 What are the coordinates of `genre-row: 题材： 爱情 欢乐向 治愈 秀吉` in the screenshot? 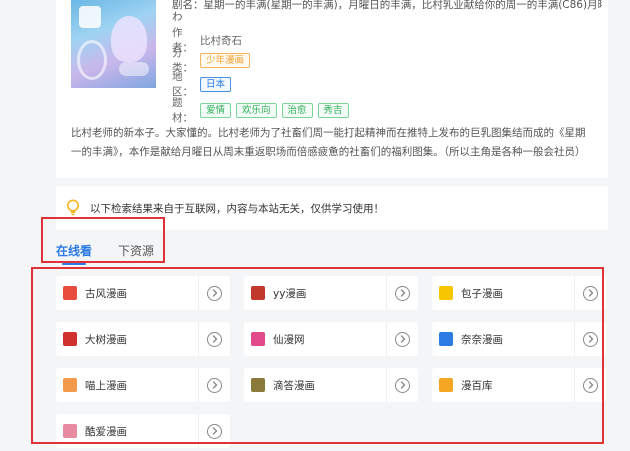 It's located at (263, 110).